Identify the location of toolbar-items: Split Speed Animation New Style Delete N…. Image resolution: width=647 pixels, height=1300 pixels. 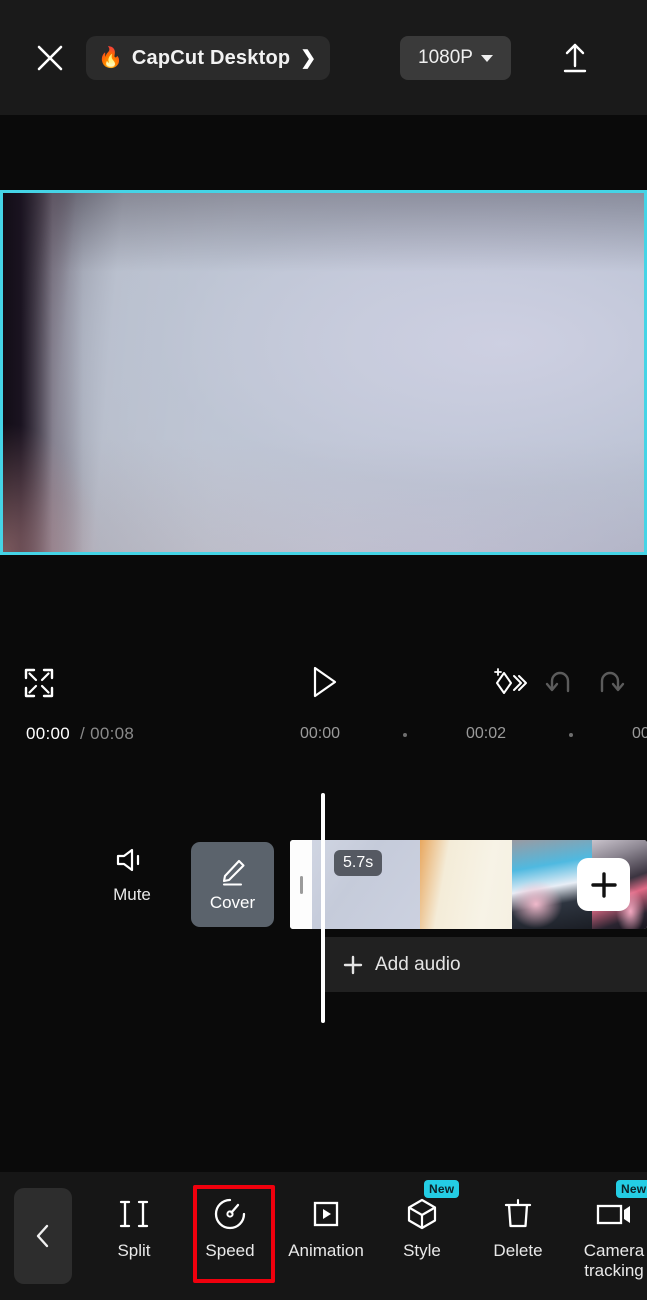
(366, 1236).